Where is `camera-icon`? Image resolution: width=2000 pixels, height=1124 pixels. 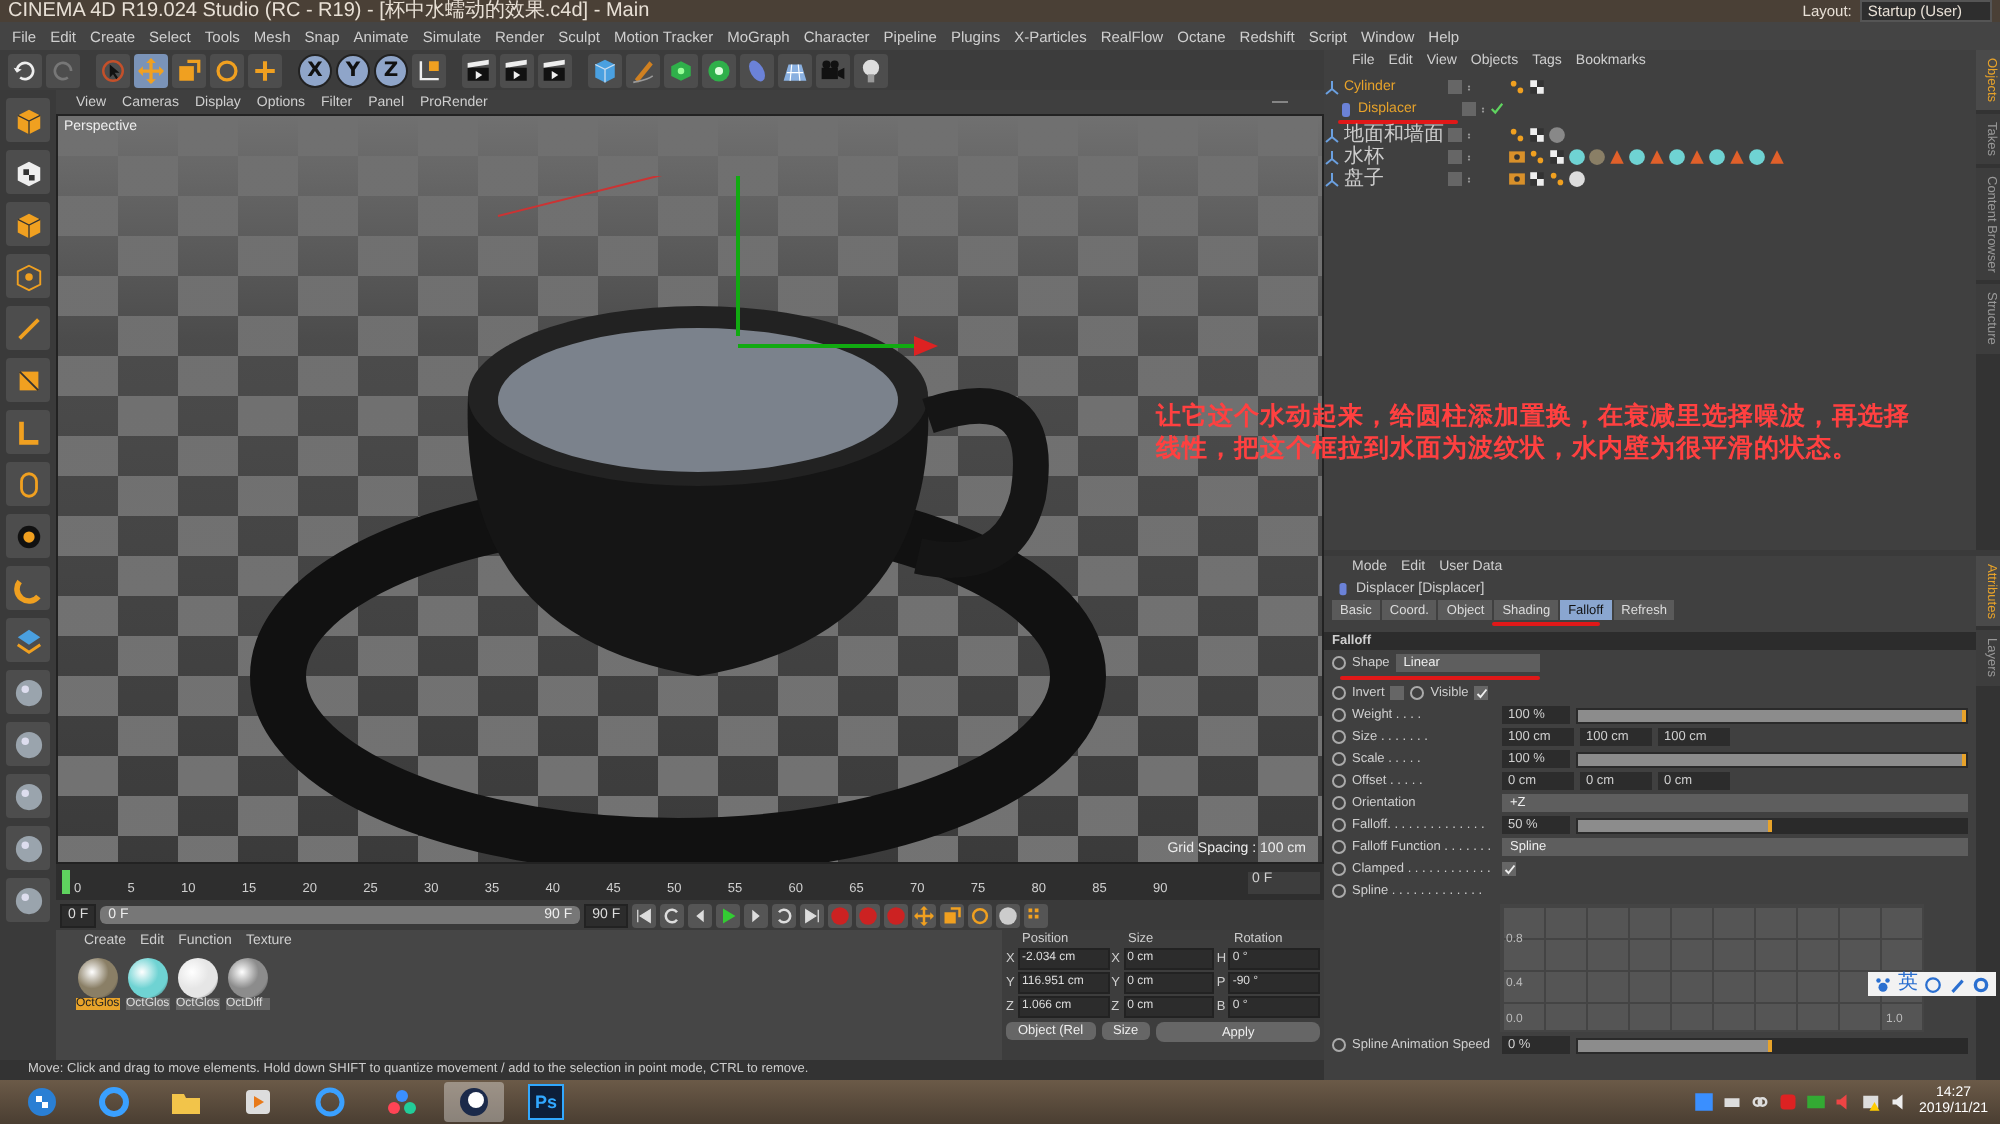 camera-icon is located at coordinates (833, 70).